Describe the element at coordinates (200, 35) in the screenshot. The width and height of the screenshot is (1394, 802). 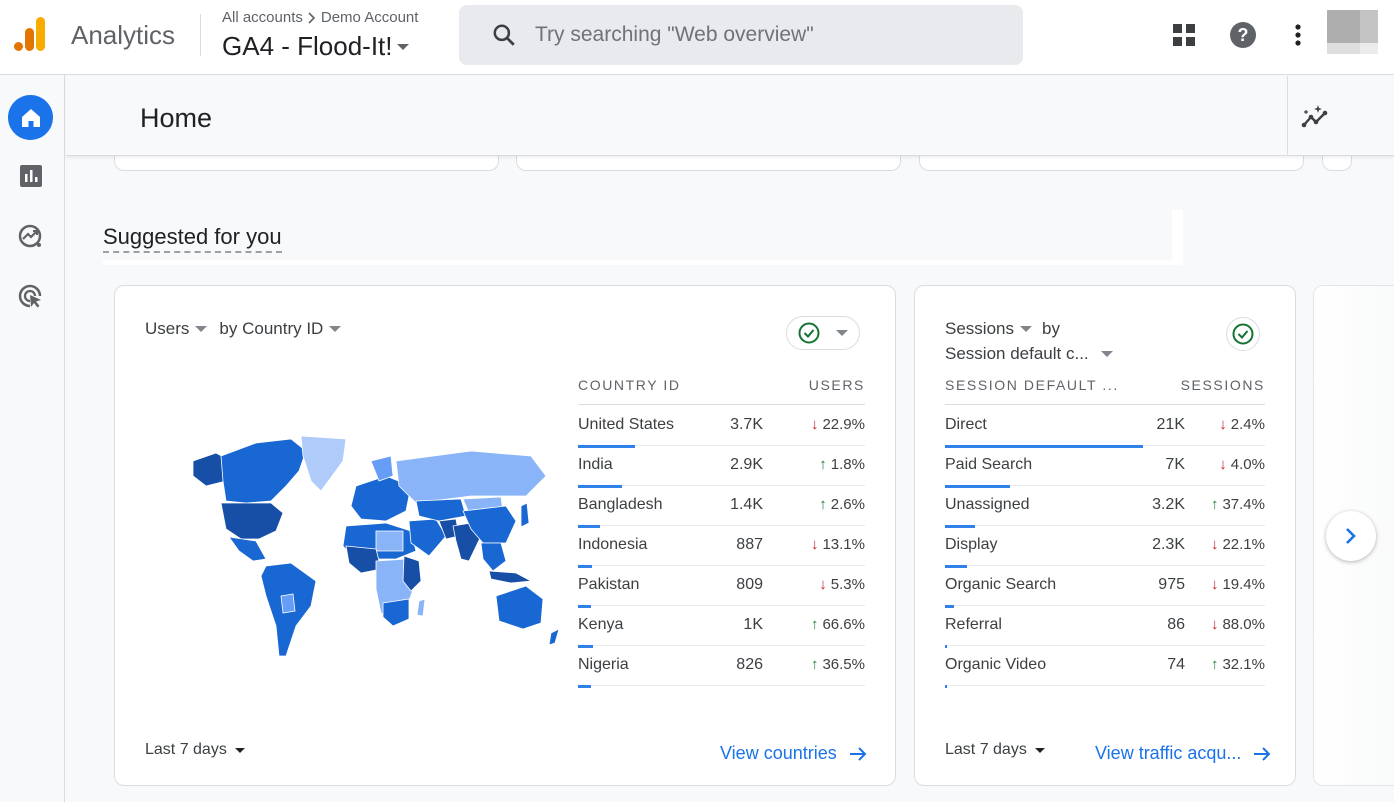
I see `divider` at that location.